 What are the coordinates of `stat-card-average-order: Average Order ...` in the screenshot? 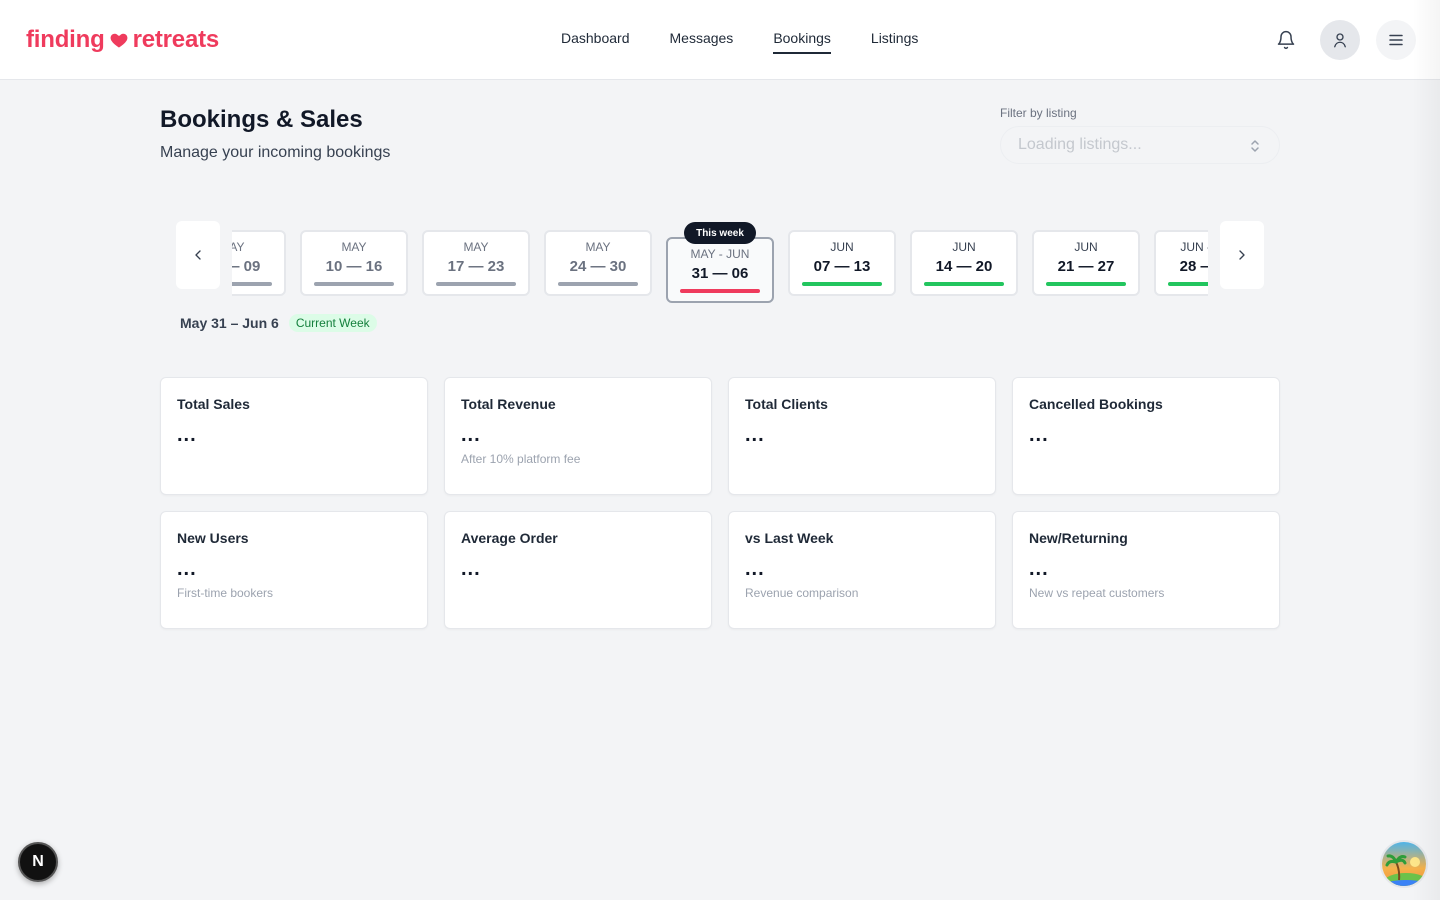 It's located at (578, 570).